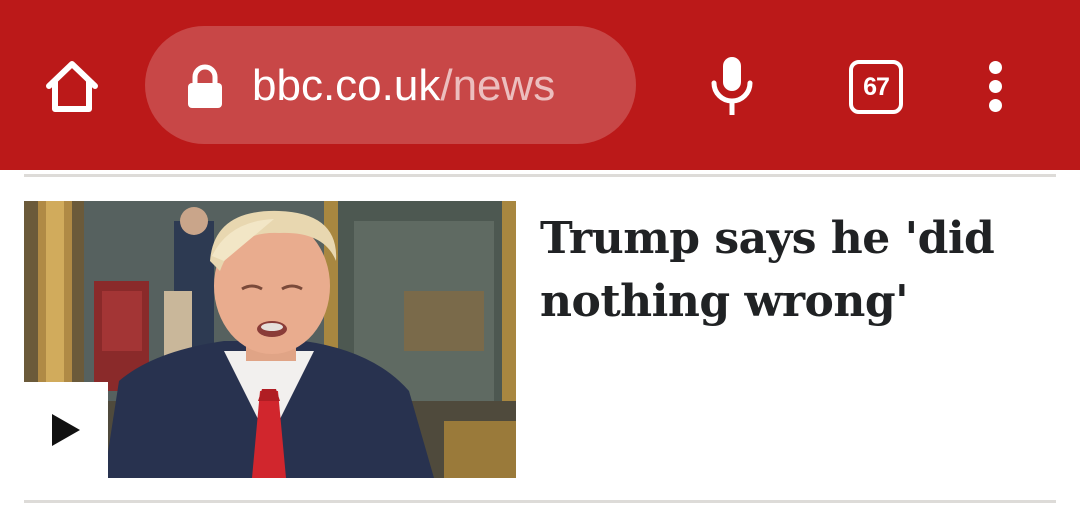  I want to click on tab-switcher-icon: 67, so click(876, 87).